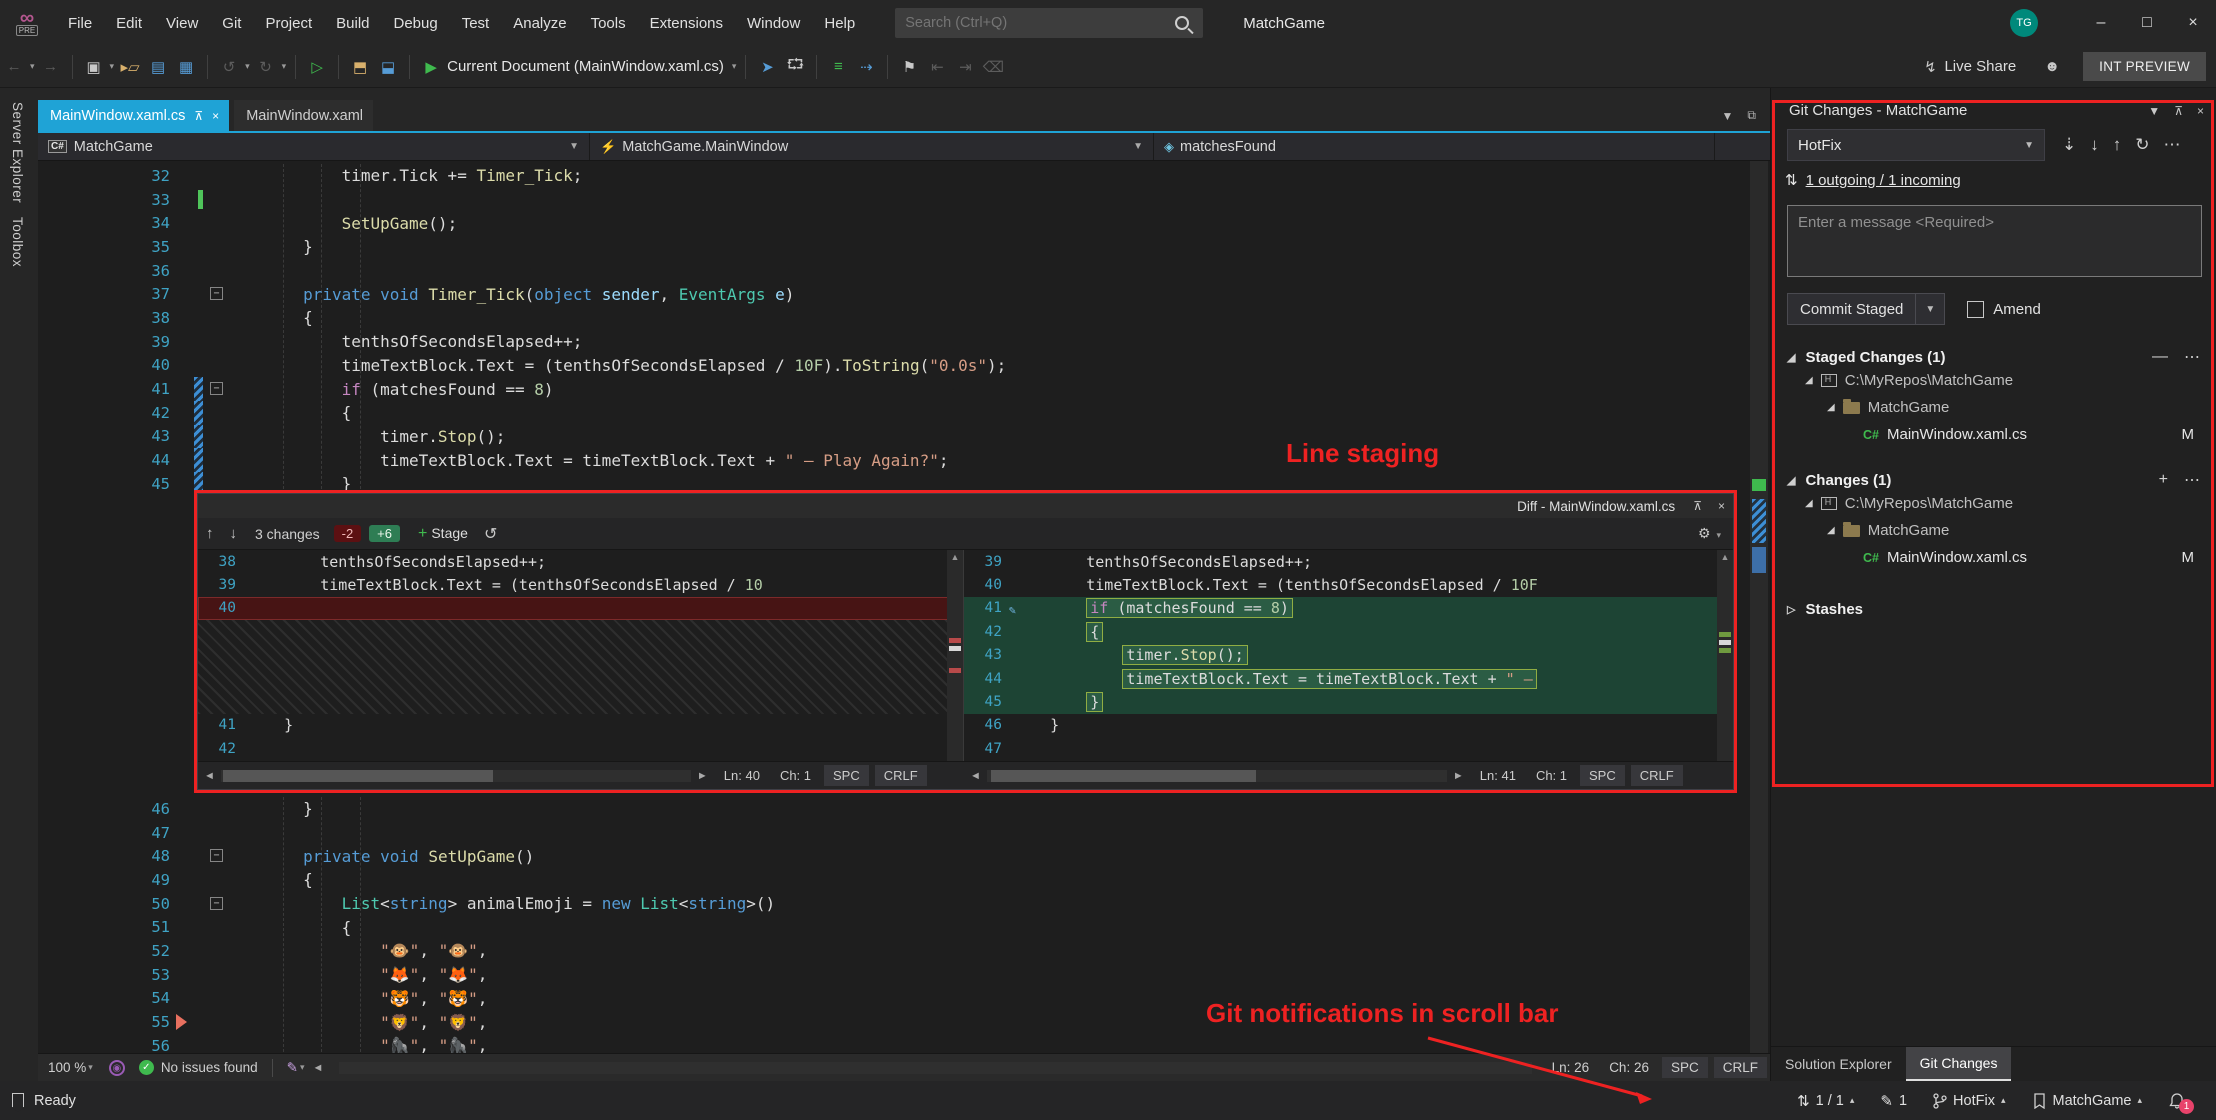 This screenshot has height=1120, width=2216. Describe the element at coordinates (1993, 503) in the screenshot. I see `changes-repo-row: ◢ C:\MyRepos\MatchGame` at that location.